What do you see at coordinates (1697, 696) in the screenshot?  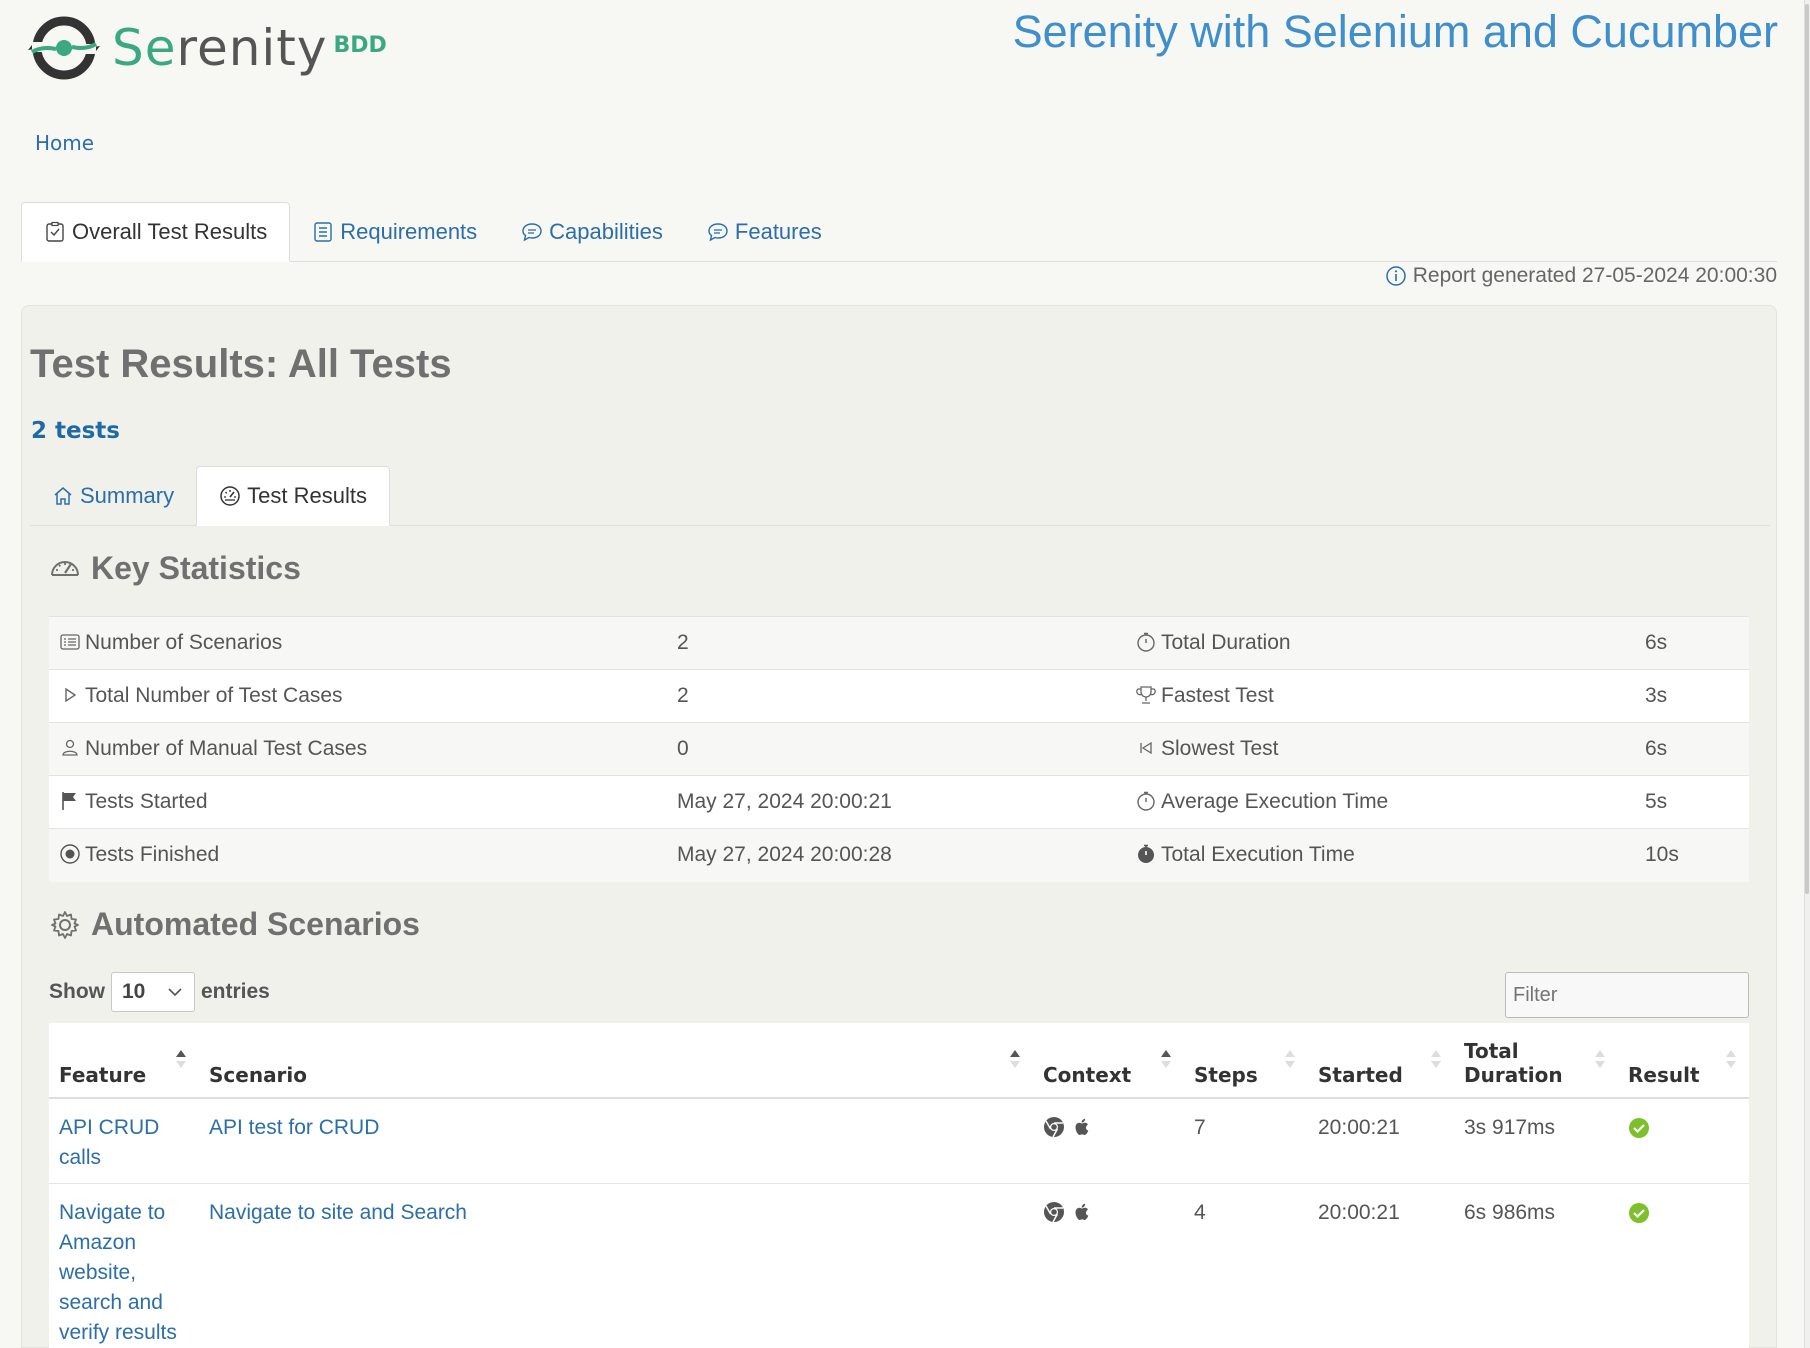 I see `stat-value: 3s` at bounding box center [1697, 696].